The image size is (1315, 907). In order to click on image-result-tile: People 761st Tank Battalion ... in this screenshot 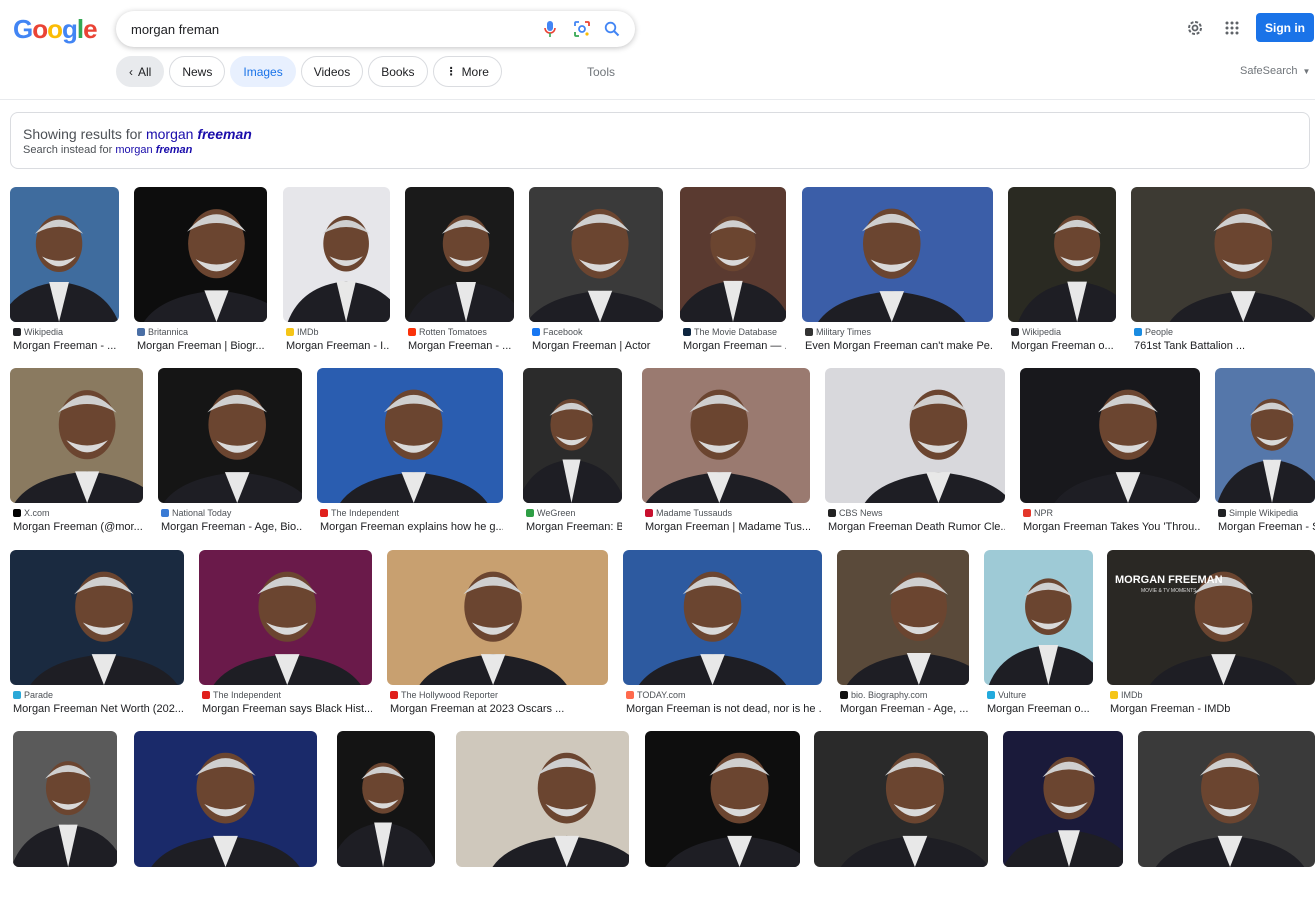, I will do `click(1223, 274)`.